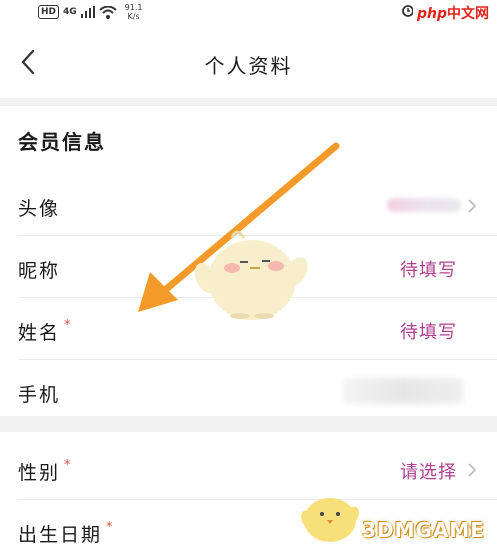  I want to click on signal-bars-icon, so click(87, 12).